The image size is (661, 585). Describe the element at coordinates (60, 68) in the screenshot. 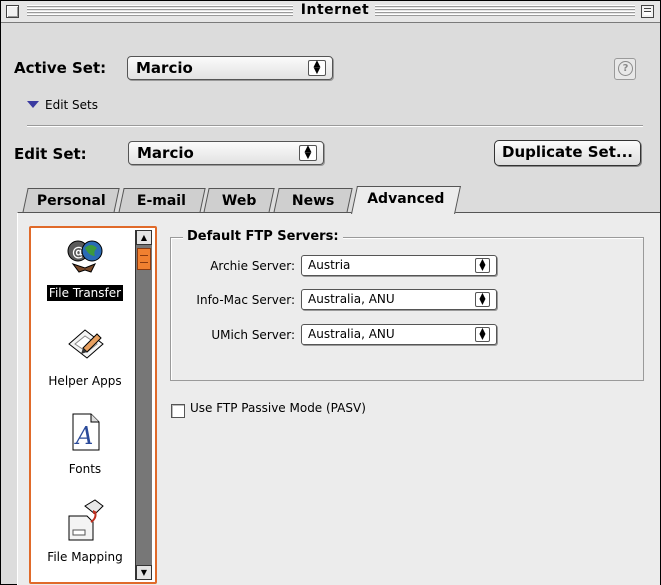

I see `active-set-label: Active Set:` at that location.